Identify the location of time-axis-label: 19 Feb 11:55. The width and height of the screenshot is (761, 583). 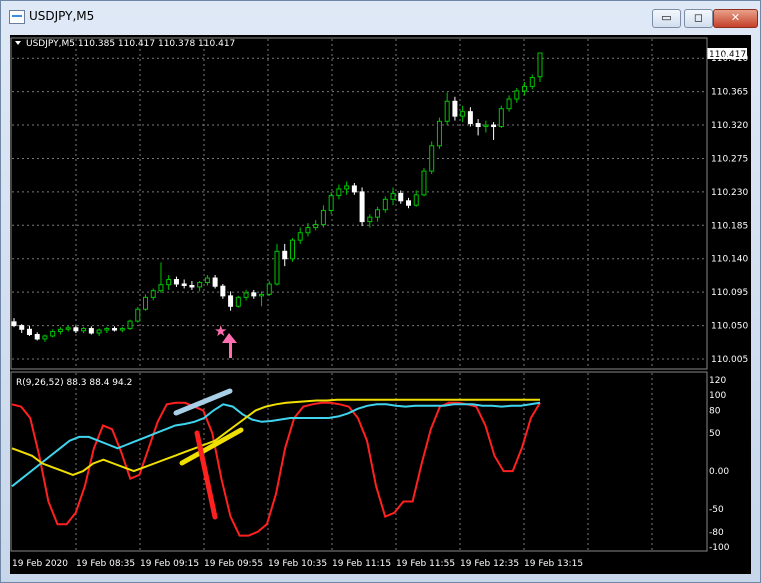
(425, 564).